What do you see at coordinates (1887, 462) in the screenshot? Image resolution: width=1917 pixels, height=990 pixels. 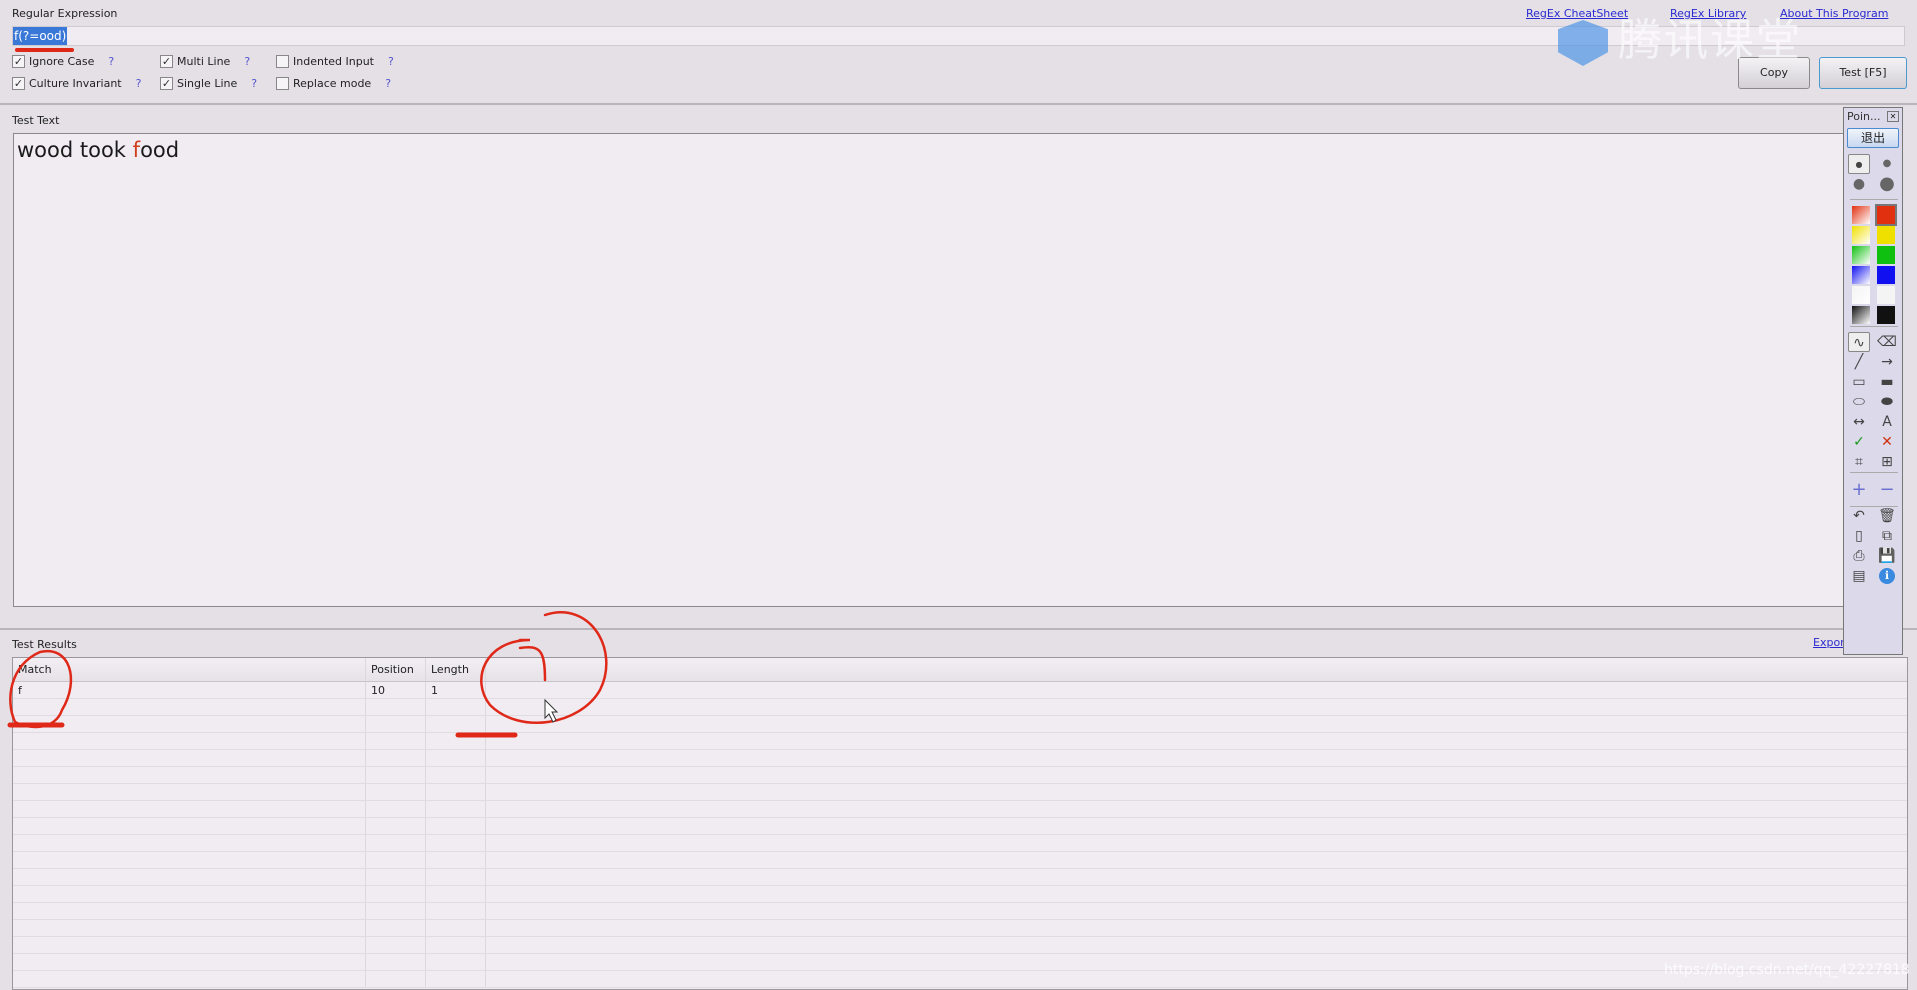 I see `zoom-icon: ⊞` at bounding box center [1887, 462].